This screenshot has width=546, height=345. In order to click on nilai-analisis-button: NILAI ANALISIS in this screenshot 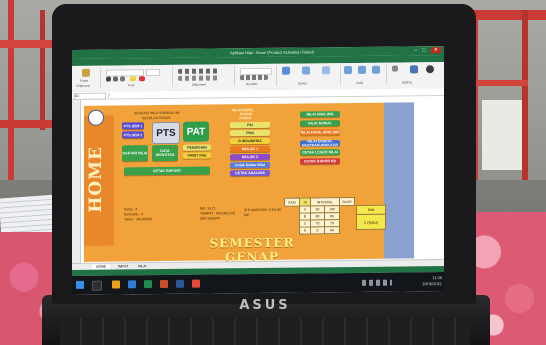, I will do `click(320, 114)`.